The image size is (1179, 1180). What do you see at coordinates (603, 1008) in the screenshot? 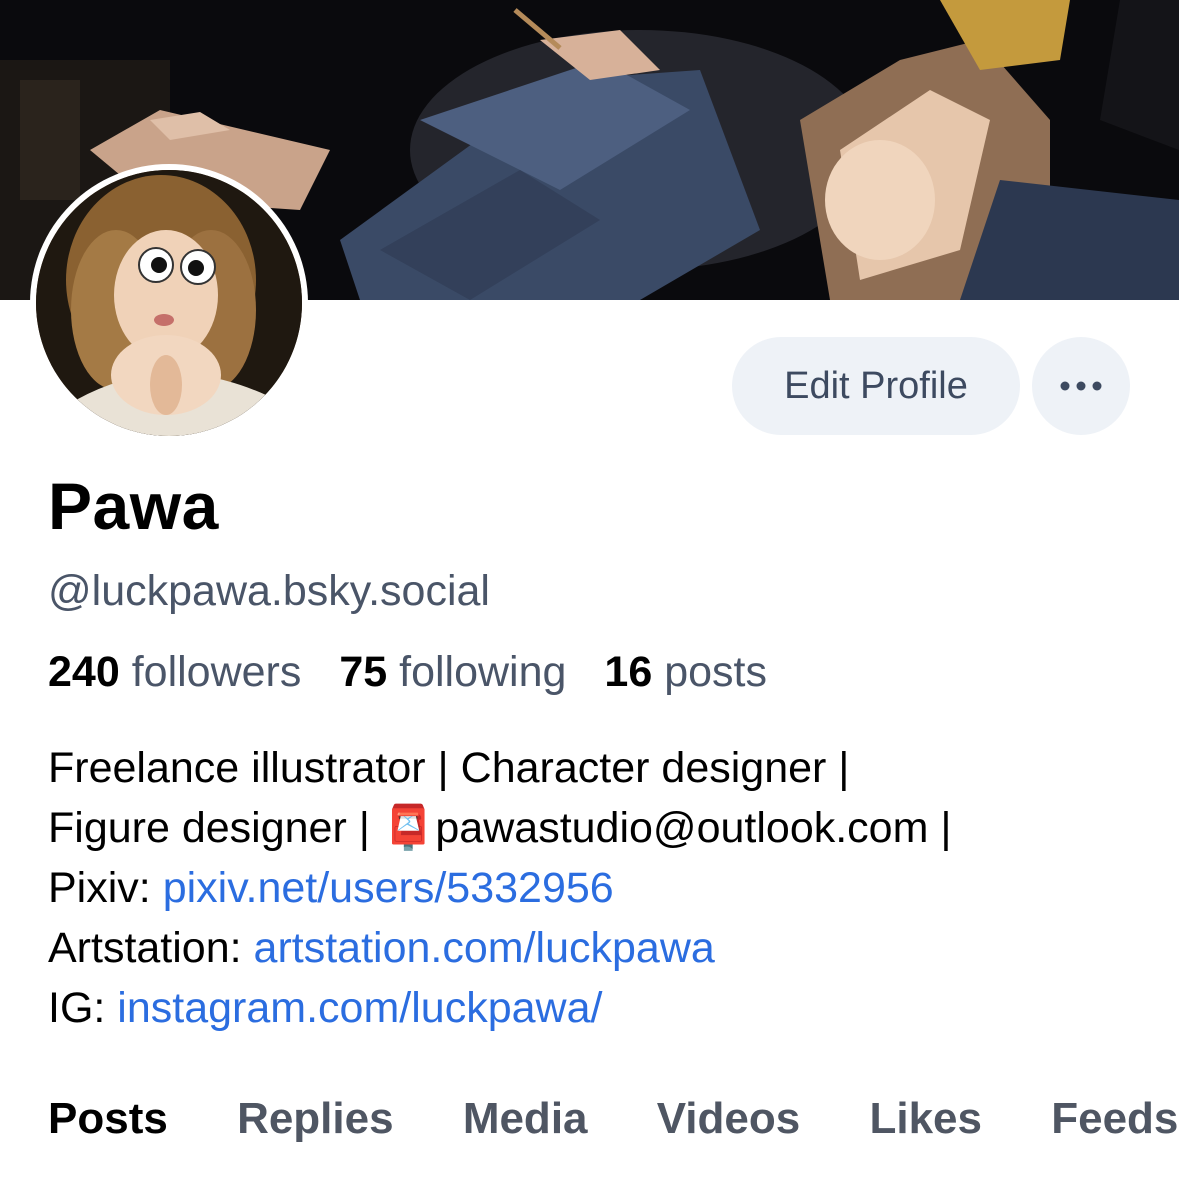
I see `bio-line-ig: IG: instagram.com/luckpawa/` at bounding box center [603, 1008].